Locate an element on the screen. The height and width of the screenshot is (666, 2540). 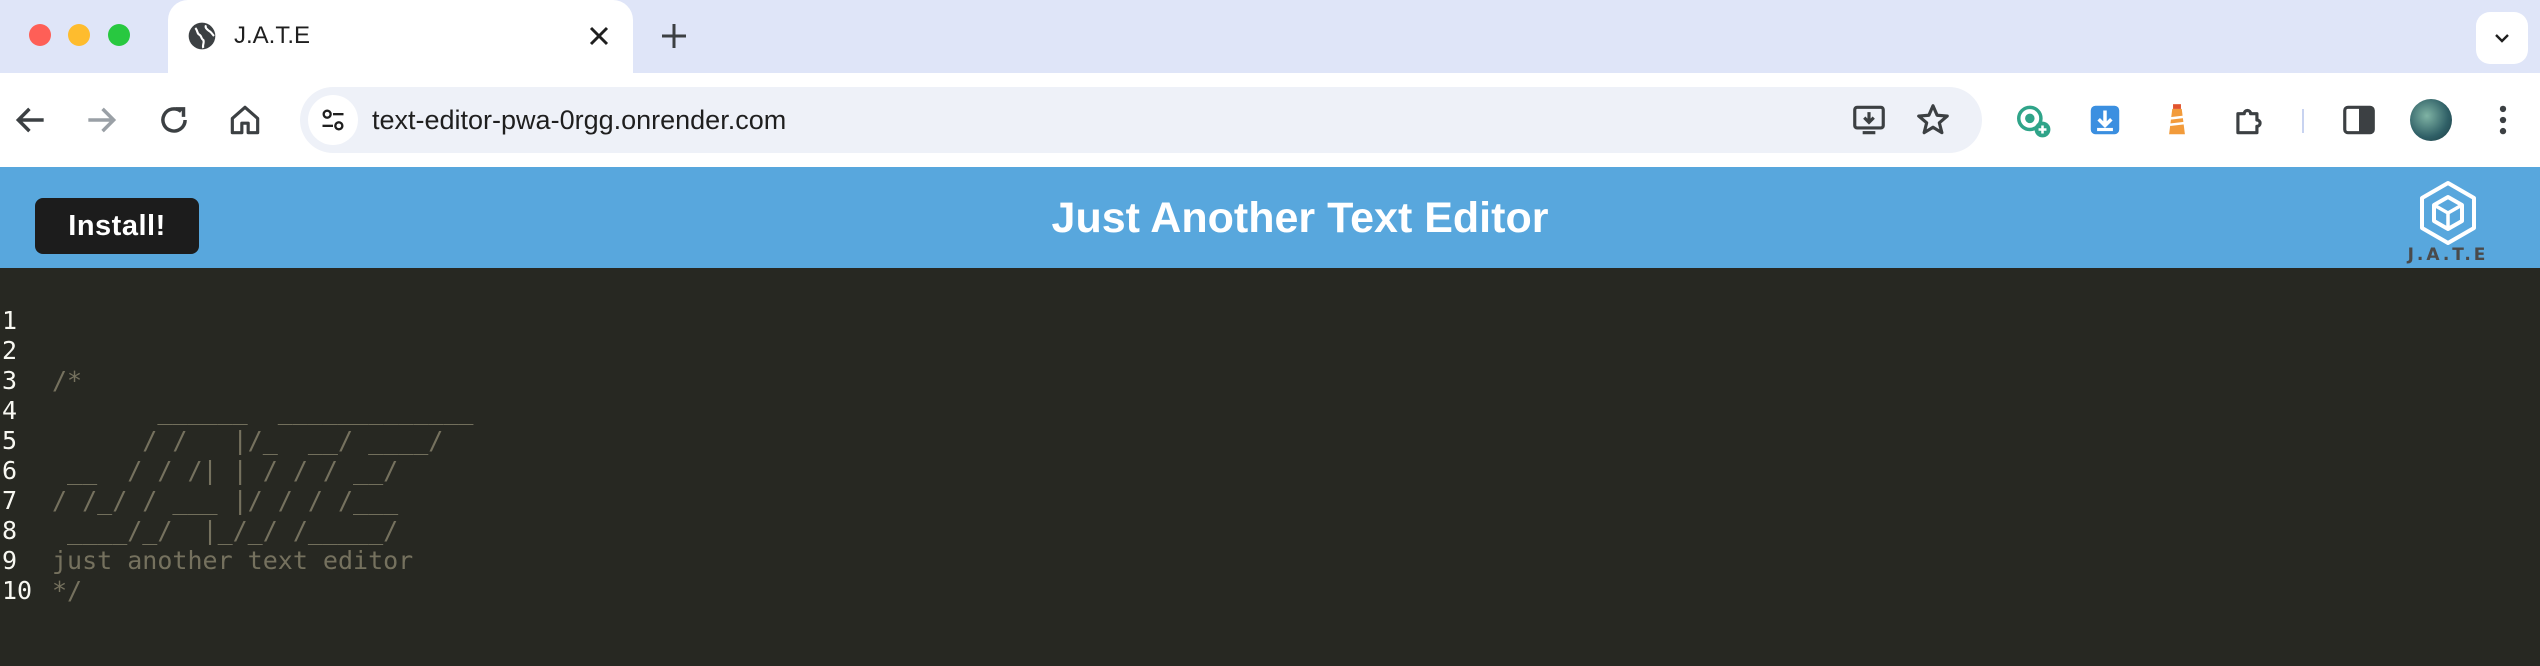
code-line: 1 is located at coordinates (1270, 305).